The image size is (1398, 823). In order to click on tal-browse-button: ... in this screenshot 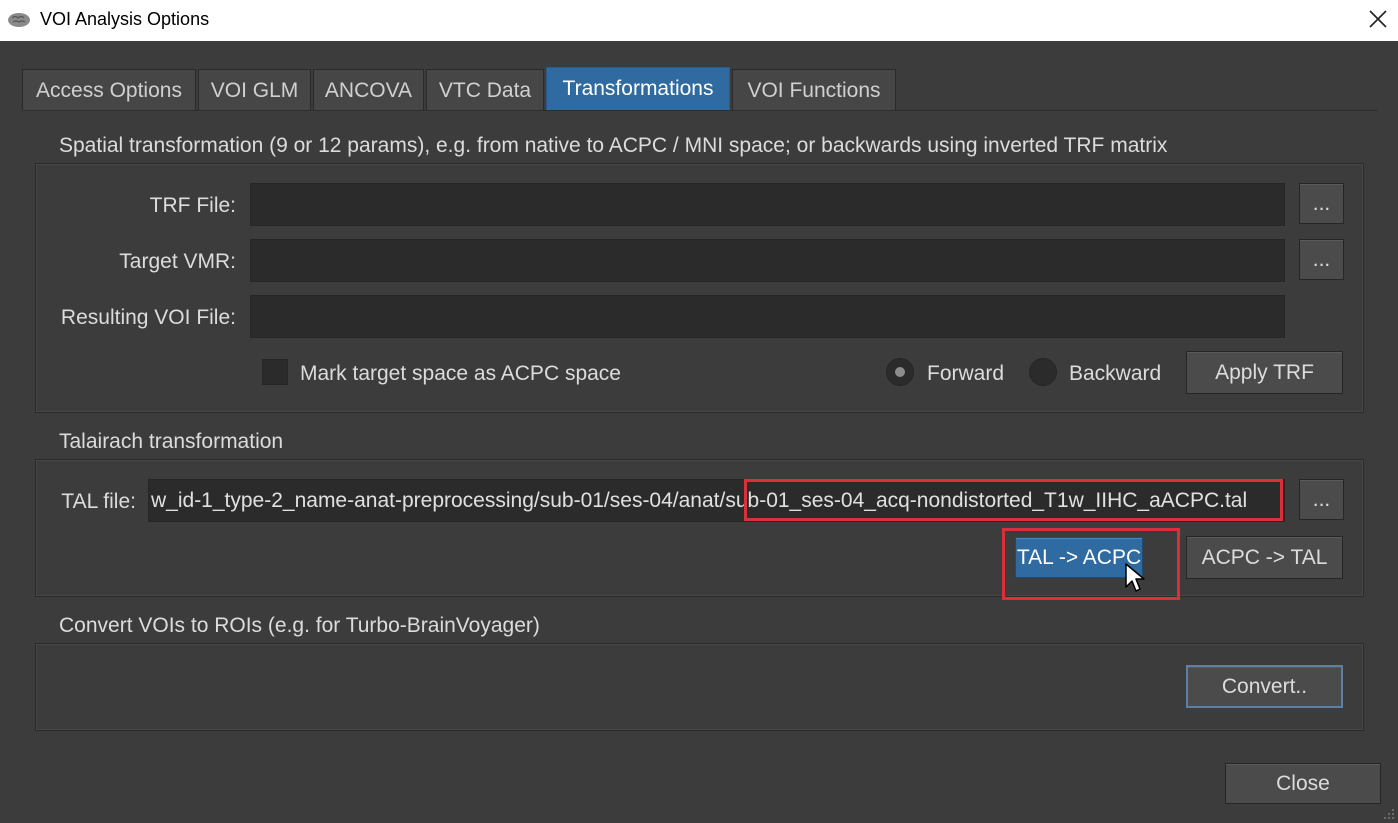, I will do `click(1321, 499)`.